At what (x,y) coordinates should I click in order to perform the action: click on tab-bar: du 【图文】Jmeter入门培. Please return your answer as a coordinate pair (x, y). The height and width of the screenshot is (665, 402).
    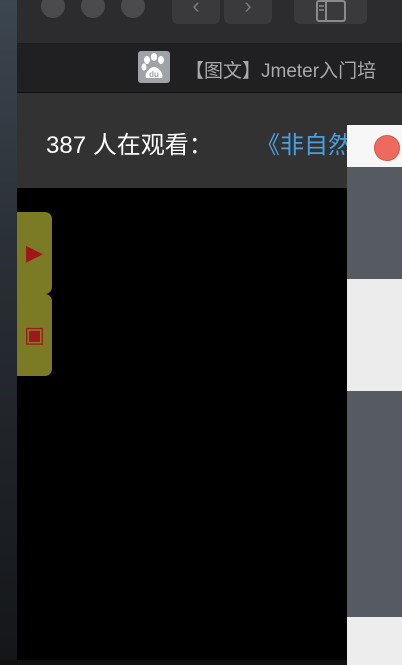
    Looking at the image, I should click on (209, 68).